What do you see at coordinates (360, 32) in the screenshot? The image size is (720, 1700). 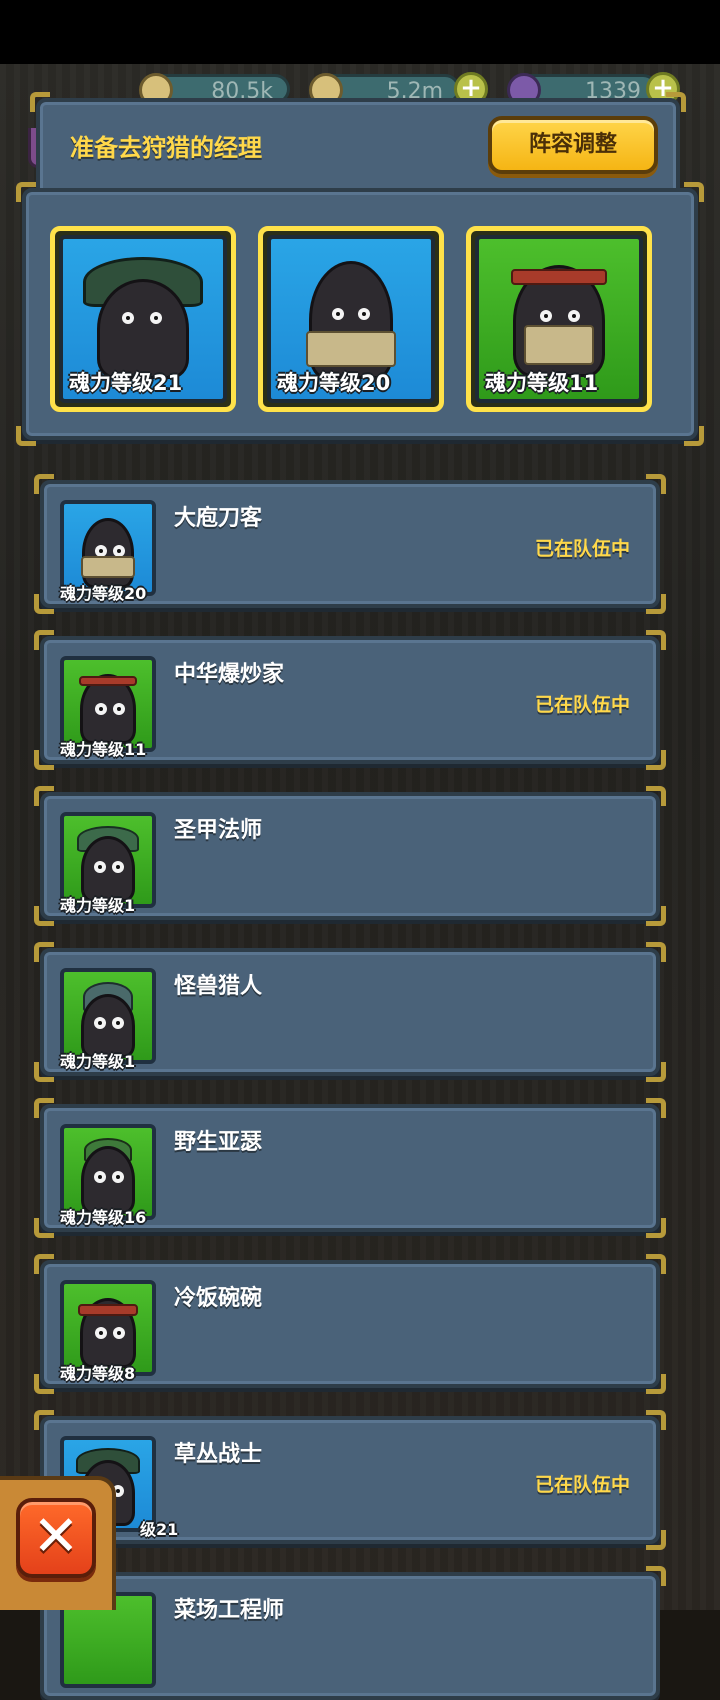 I see `status-bar` at bounding box center [360, 32].